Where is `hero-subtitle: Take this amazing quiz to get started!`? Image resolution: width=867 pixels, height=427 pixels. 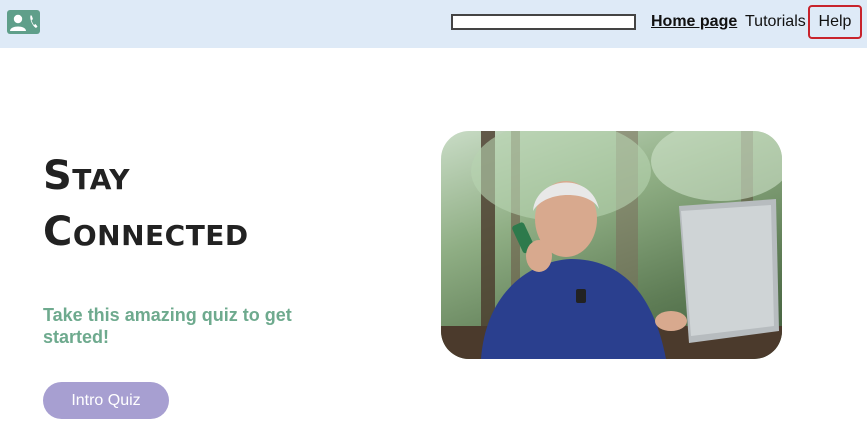 hero-subtitle: Take this amazing quiz to get started! is located at coordinates (167, 326).